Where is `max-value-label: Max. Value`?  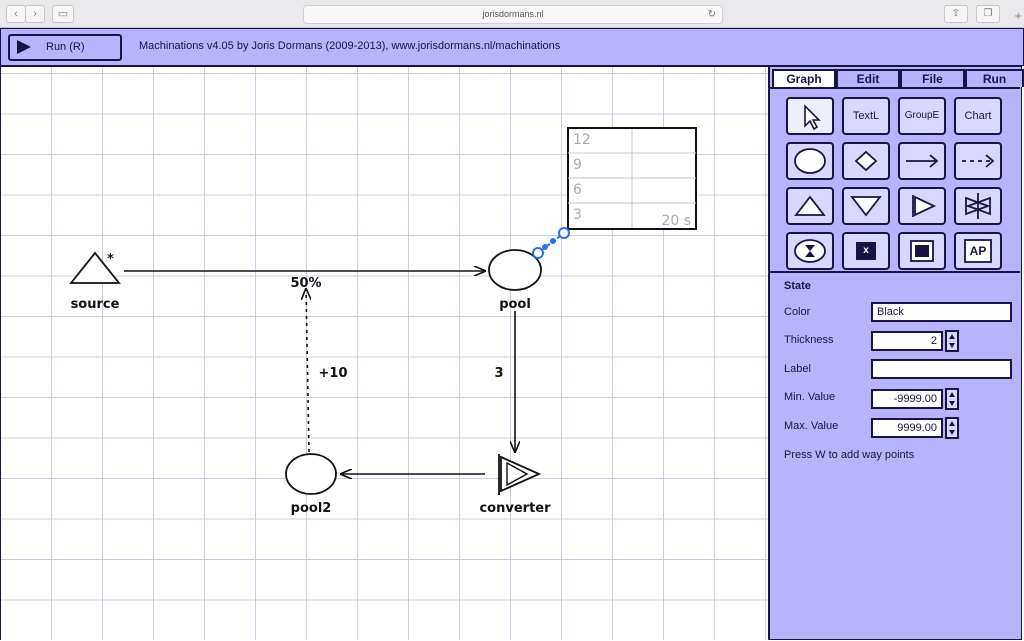
max-value-label: Max. Value is located at coordinates (811, 426).